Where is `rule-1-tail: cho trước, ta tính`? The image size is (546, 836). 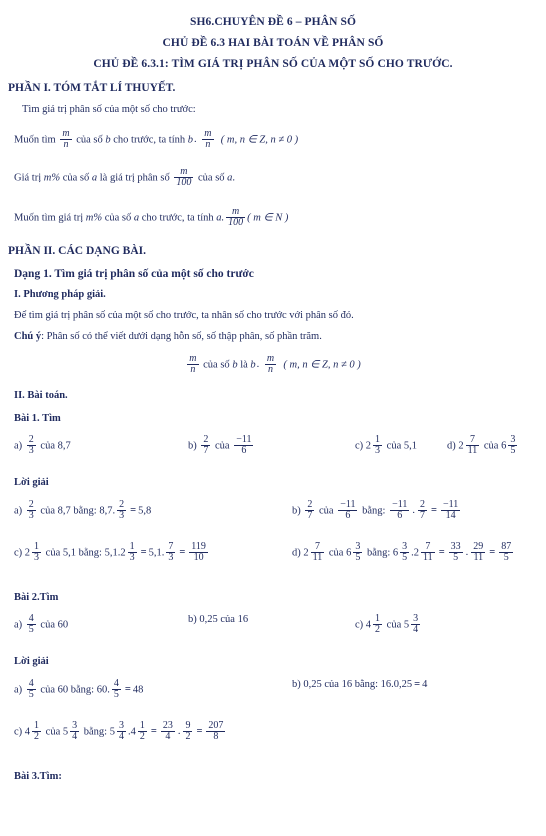
rule-1-tail: cho trước, ta tính is located at coordinates (149, 140).